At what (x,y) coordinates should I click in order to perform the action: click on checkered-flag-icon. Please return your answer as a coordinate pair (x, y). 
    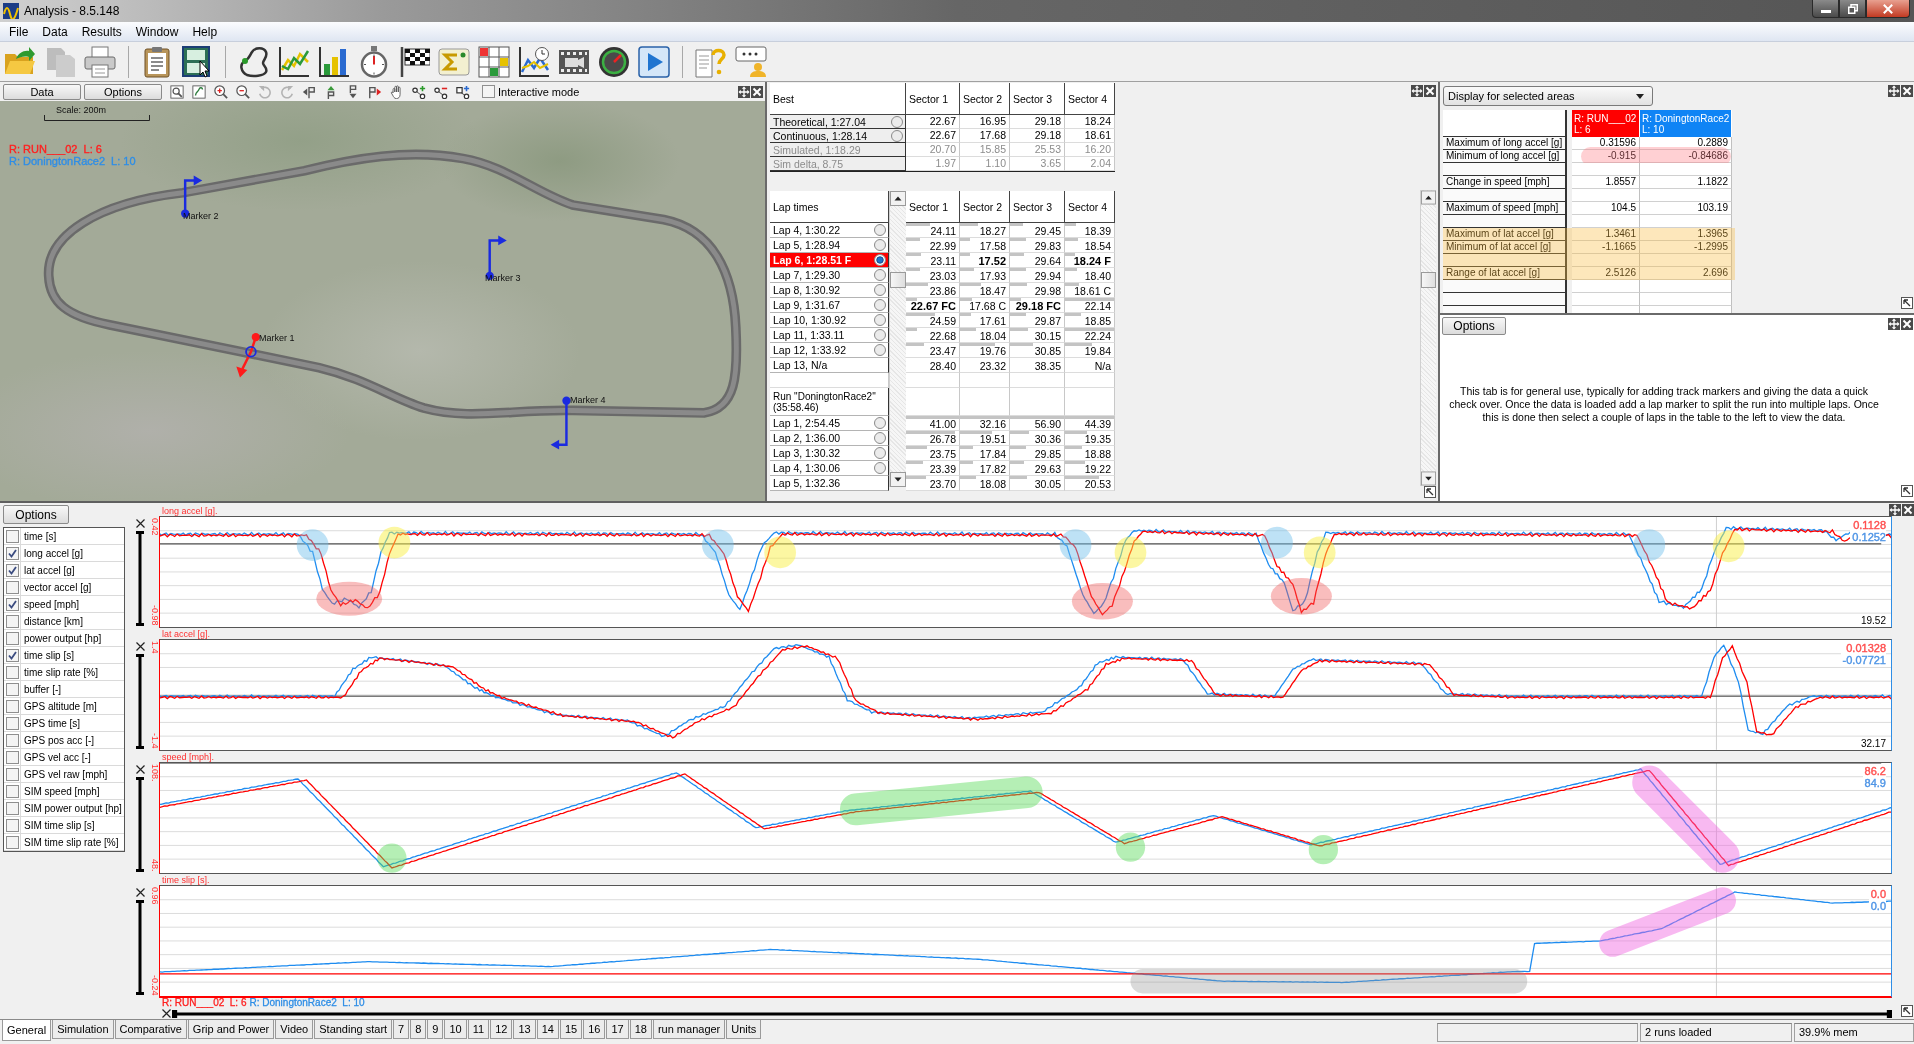
    Looking at the image, I should click on (414, 61).